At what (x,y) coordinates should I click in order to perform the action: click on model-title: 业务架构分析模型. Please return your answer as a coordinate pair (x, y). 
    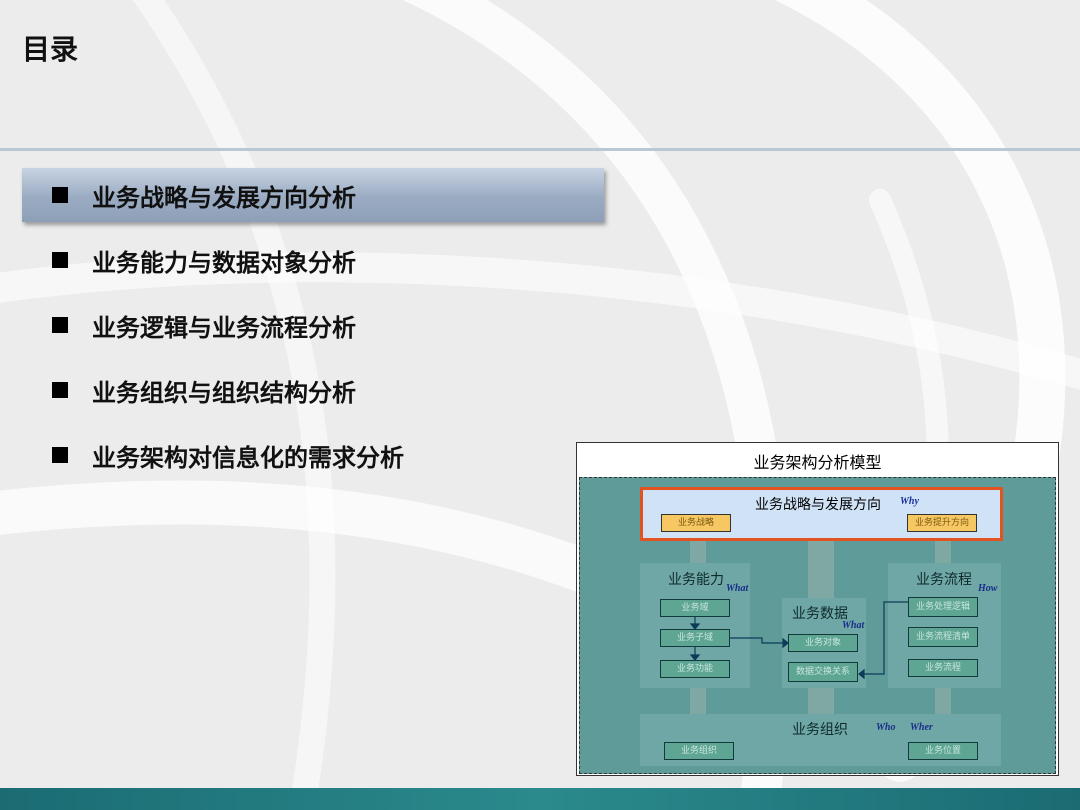
    Looking at the image, I should click on (817, 462).